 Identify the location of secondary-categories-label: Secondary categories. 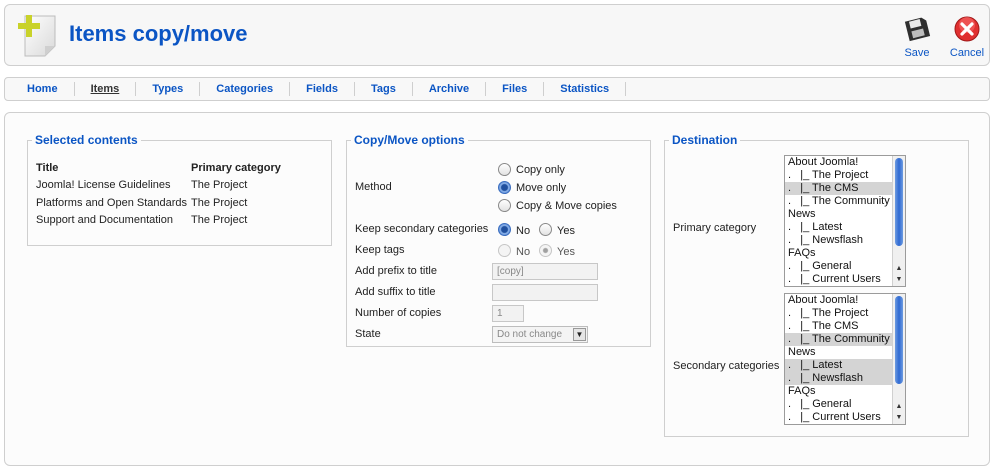
(726, 366).